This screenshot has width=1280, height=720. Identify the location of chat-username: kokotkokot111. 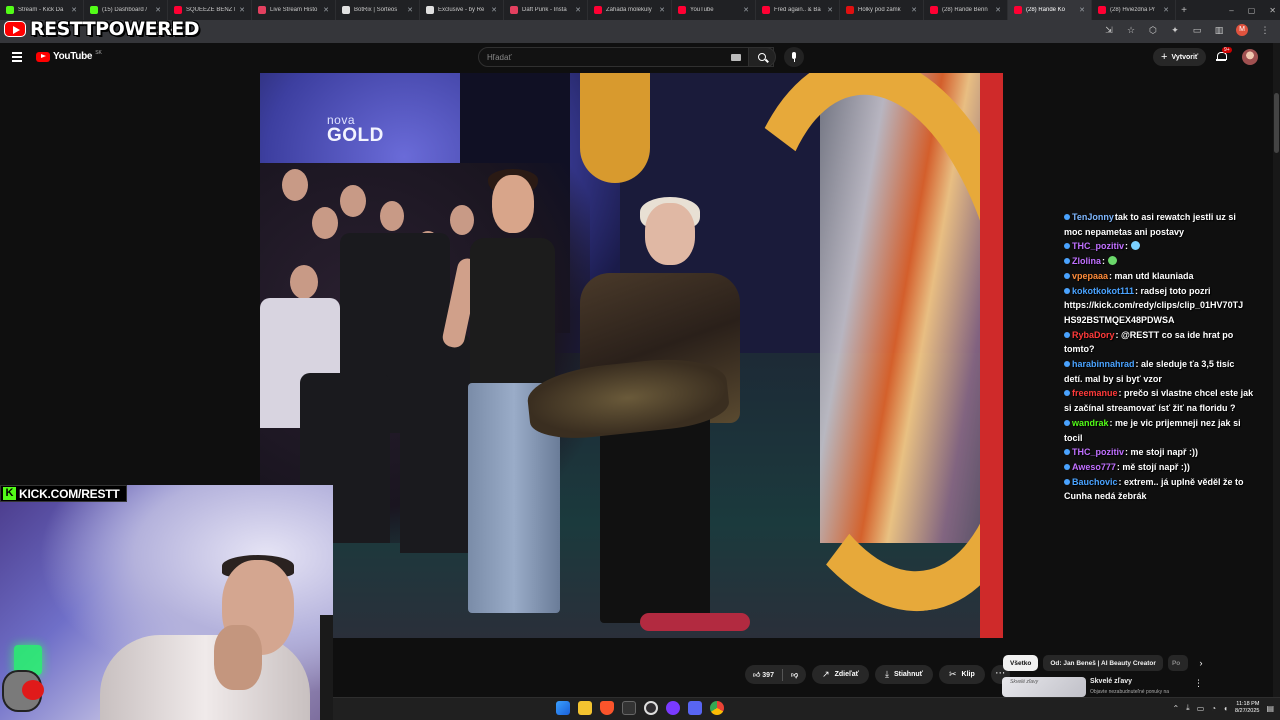
(1103, 291).